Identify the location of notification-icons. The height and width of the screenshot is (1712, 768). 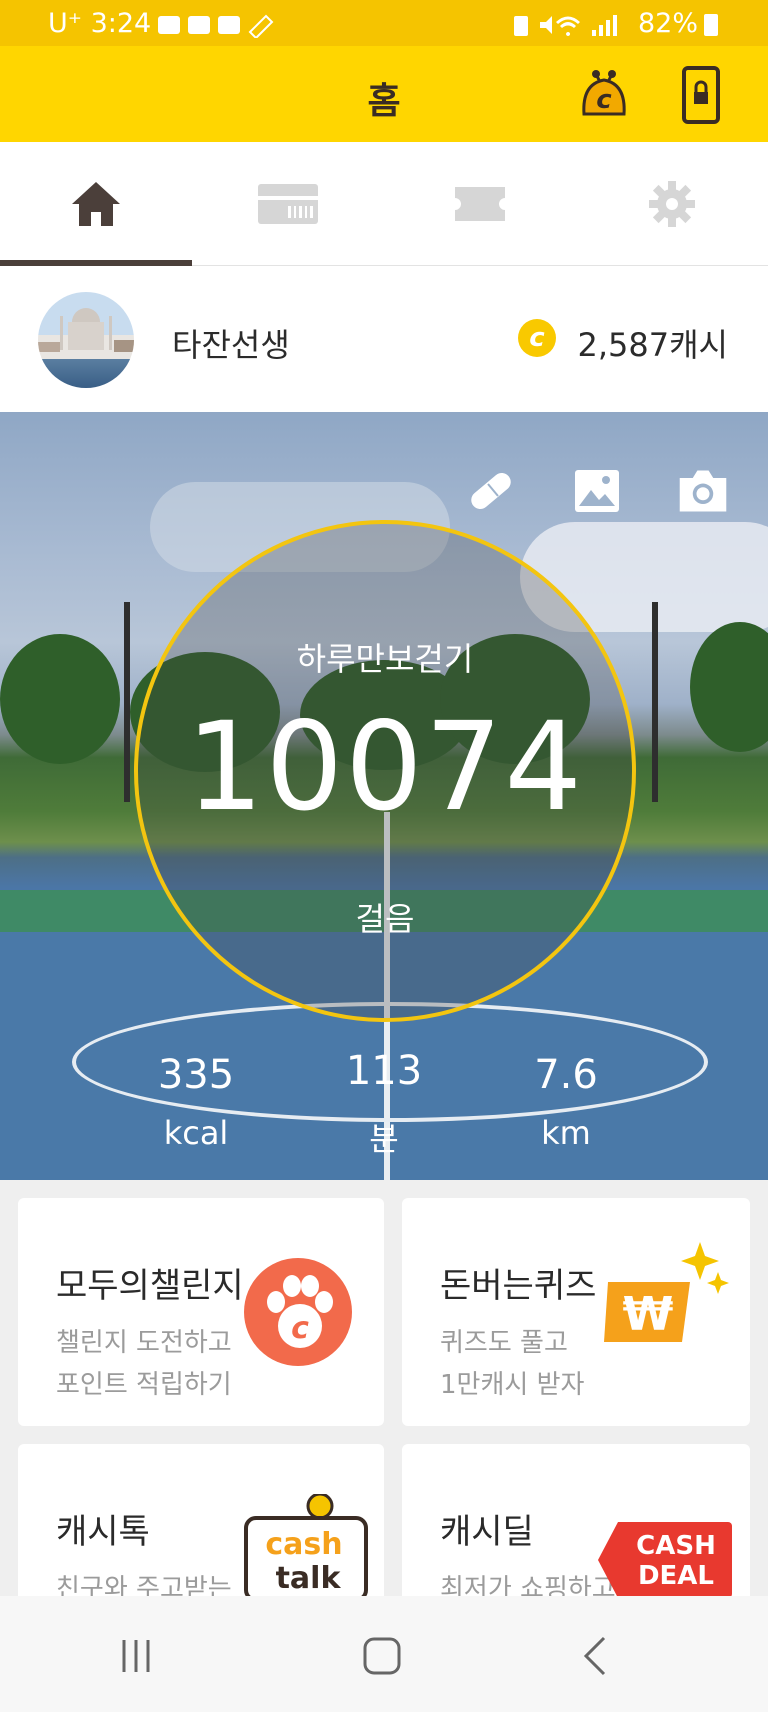
(218, 27).